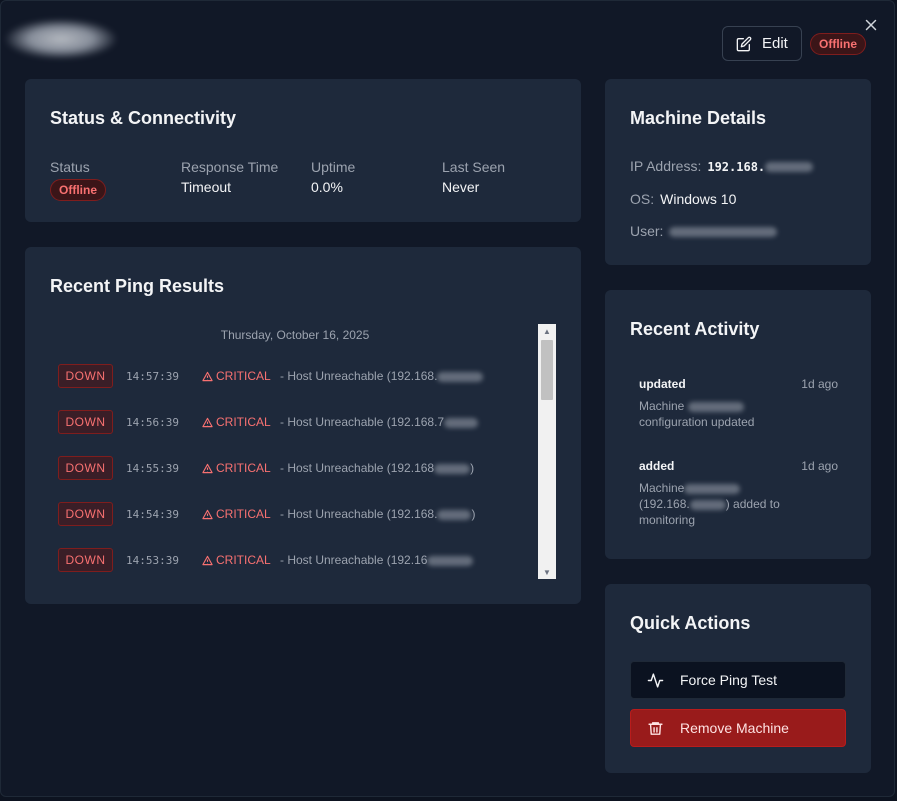 The width and height of the screenshot is (897, 801). Describe the element at coordinates (723, 232) in the screenshot. I see `redacted-user` at that location.